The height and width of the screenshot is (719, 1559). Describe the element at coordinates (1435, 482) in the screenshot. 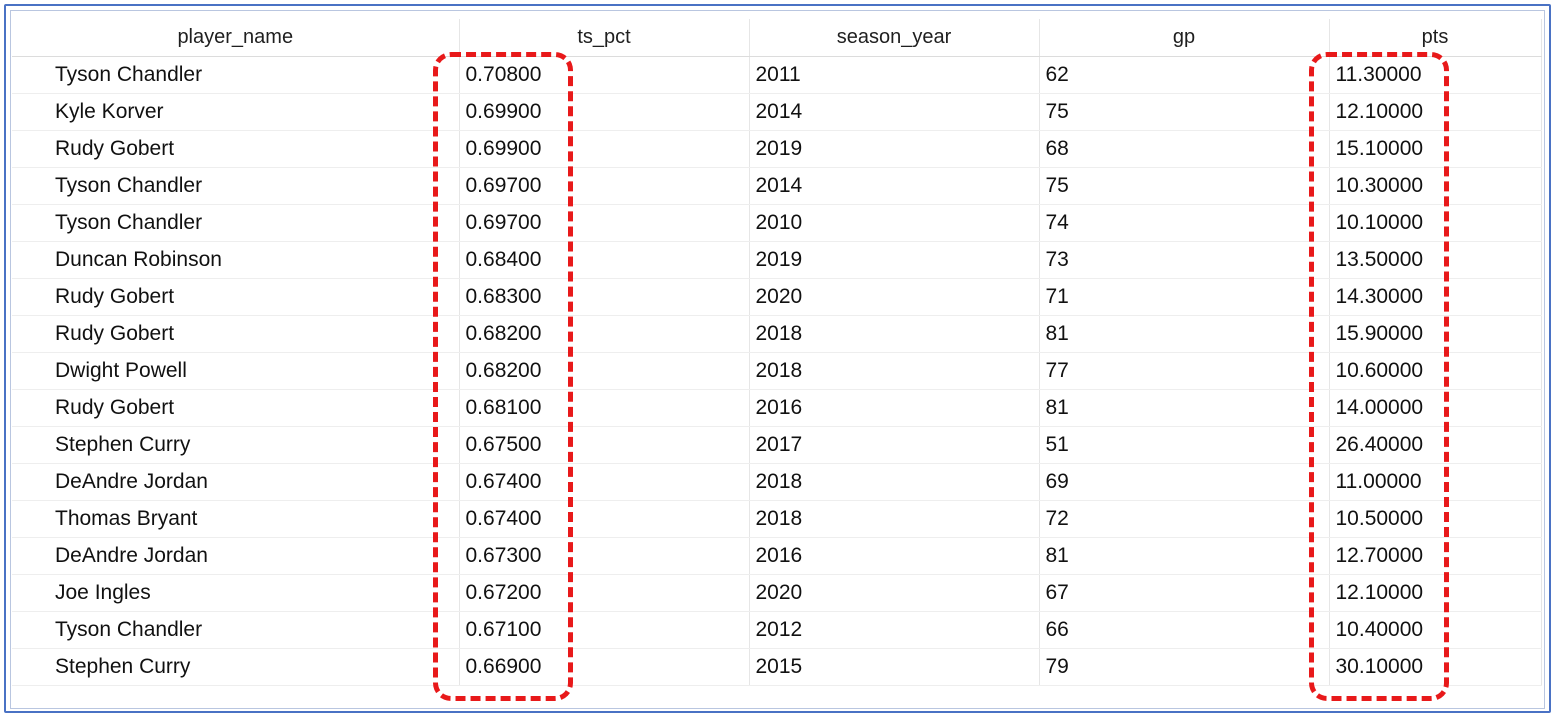

I see `pts-cell: 11.00000` at that location.